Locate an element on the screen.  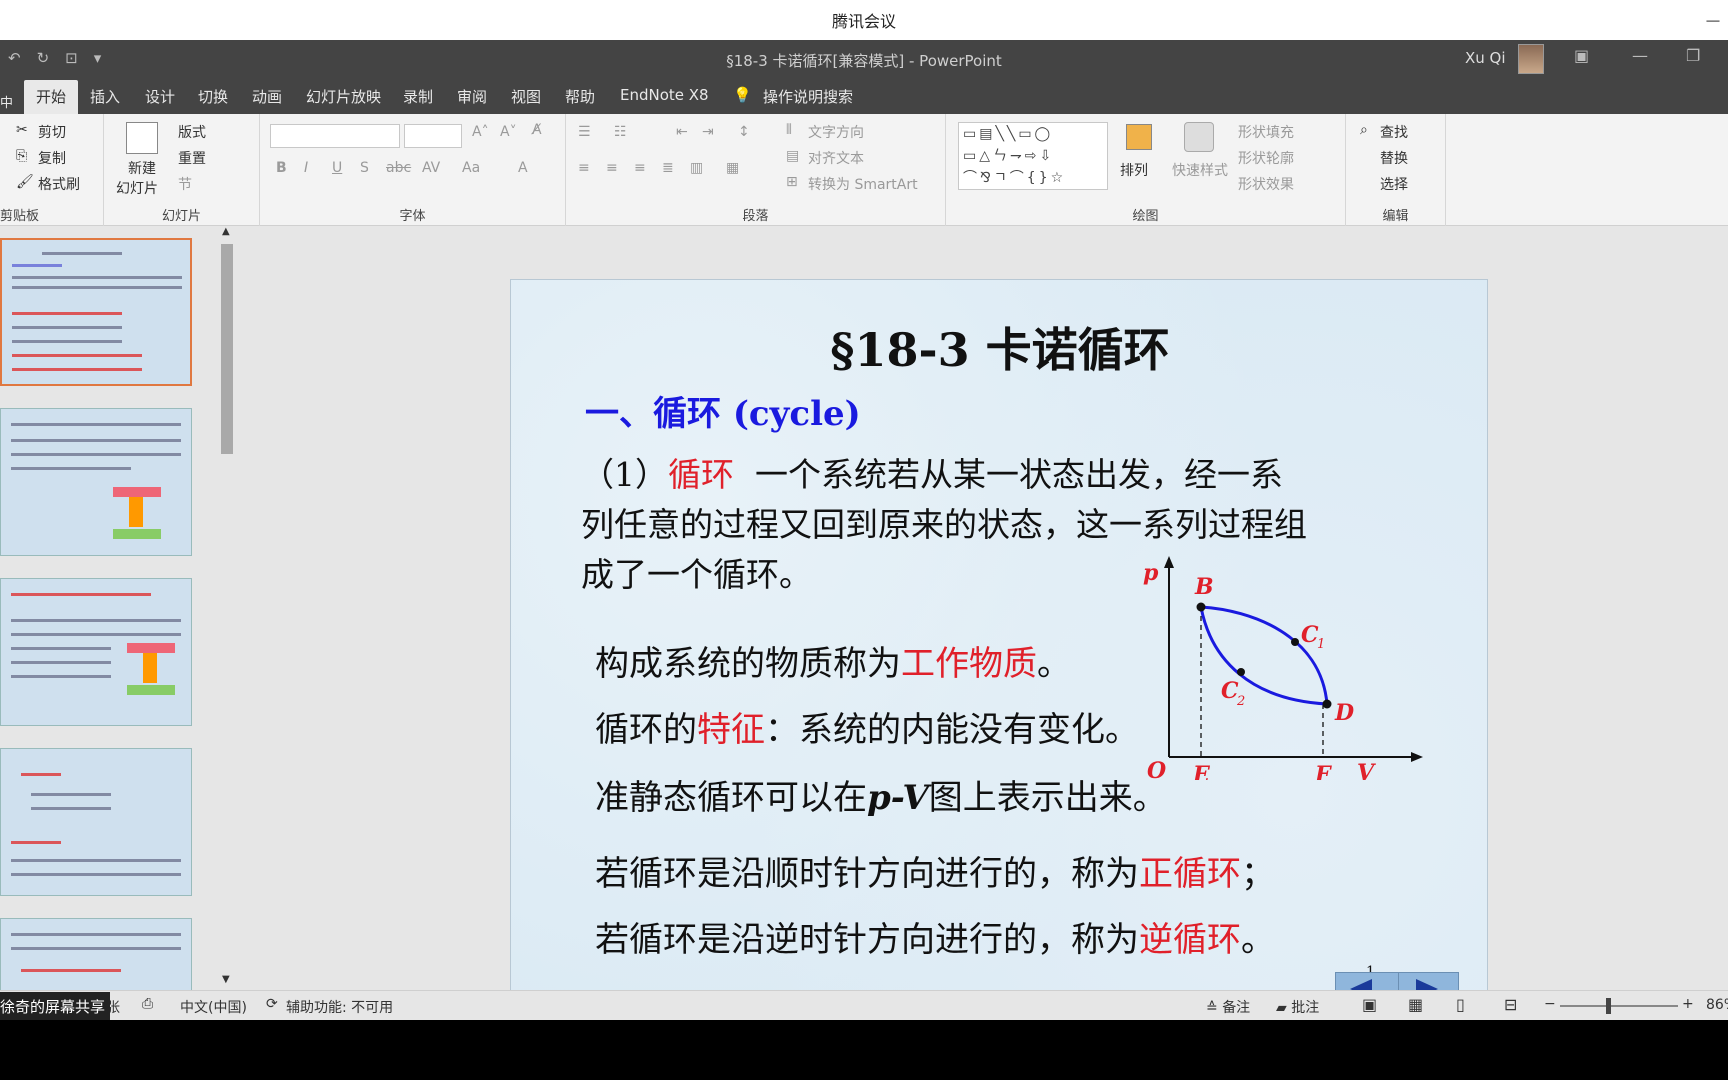
tab-help: 帮助 is located at coordinates (580, 96).